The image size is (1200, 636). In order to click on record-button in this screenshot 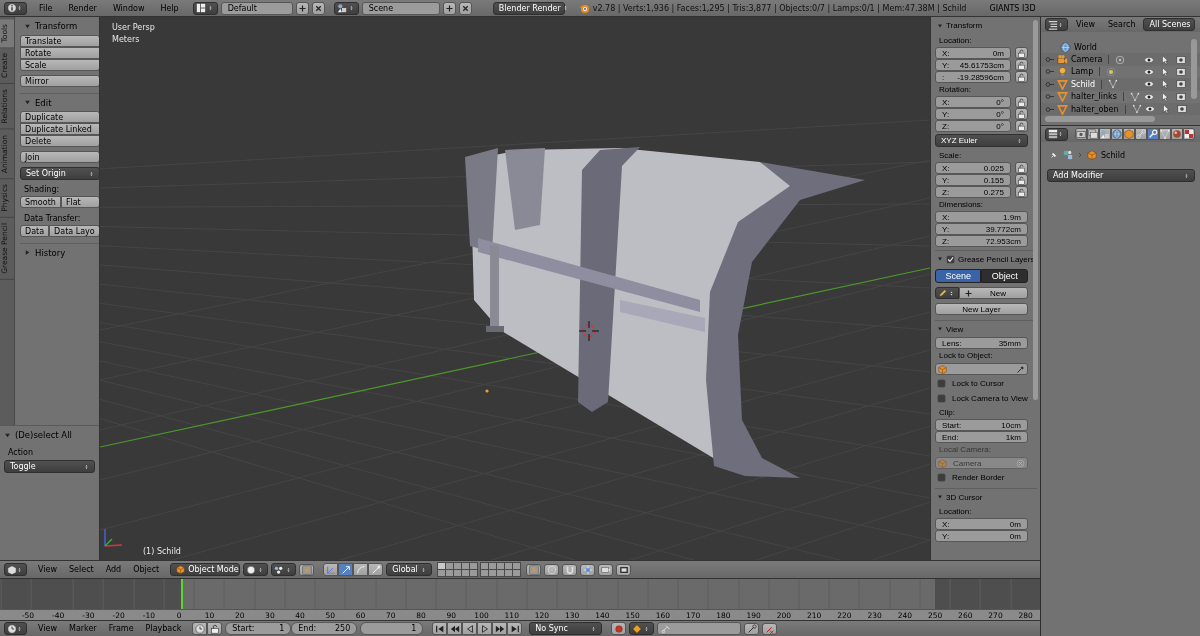, I will do `click(619, 628)`.